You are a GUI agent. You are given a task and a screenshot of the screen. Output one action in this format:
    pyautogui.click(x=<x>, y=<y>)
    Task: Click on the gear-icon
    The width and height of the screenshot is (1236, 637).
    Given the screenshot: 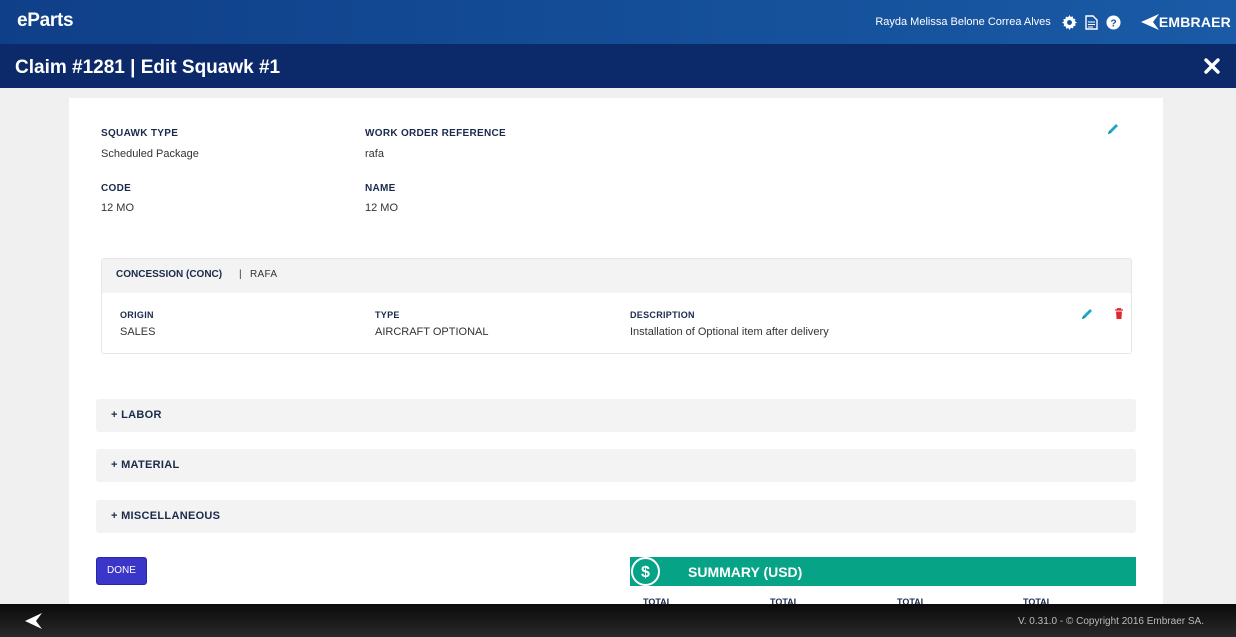 What is the action you would take?
    pyautogui.click(x=1070, y=22)
    